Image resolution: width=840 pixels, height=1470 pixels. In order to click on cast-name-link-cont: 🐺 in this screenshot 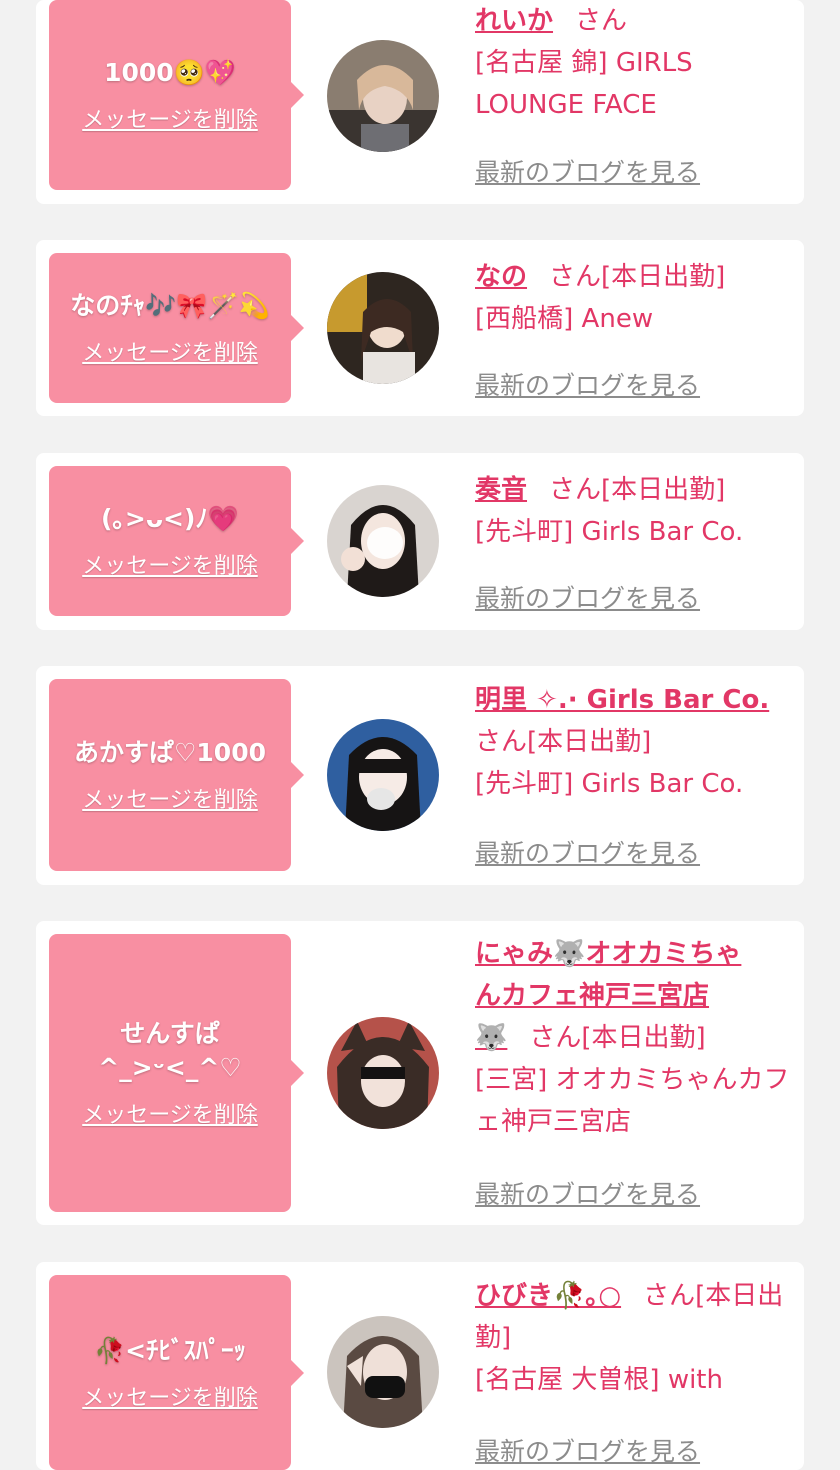, I will do `click(491, 1038)`.